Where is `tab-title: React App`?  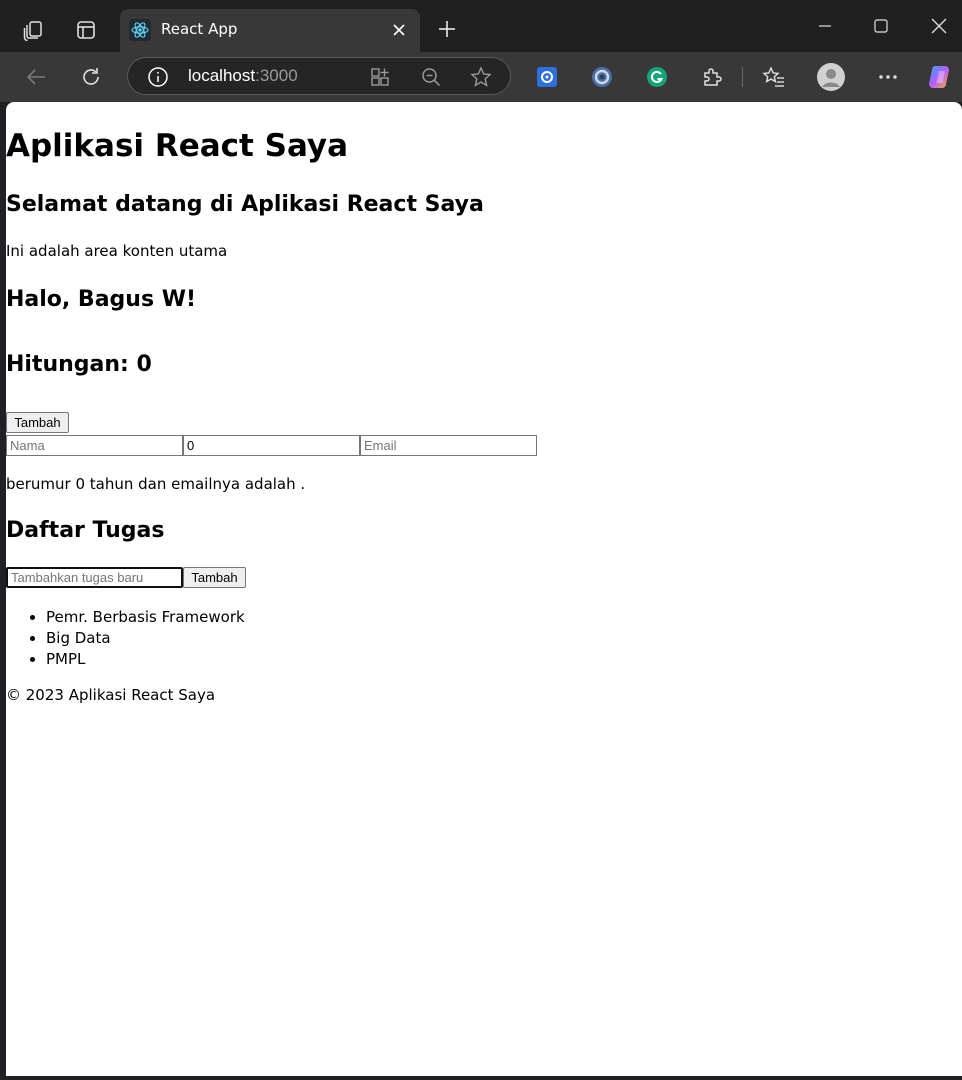 tab-title: React App is located at coordinates (199, 29).